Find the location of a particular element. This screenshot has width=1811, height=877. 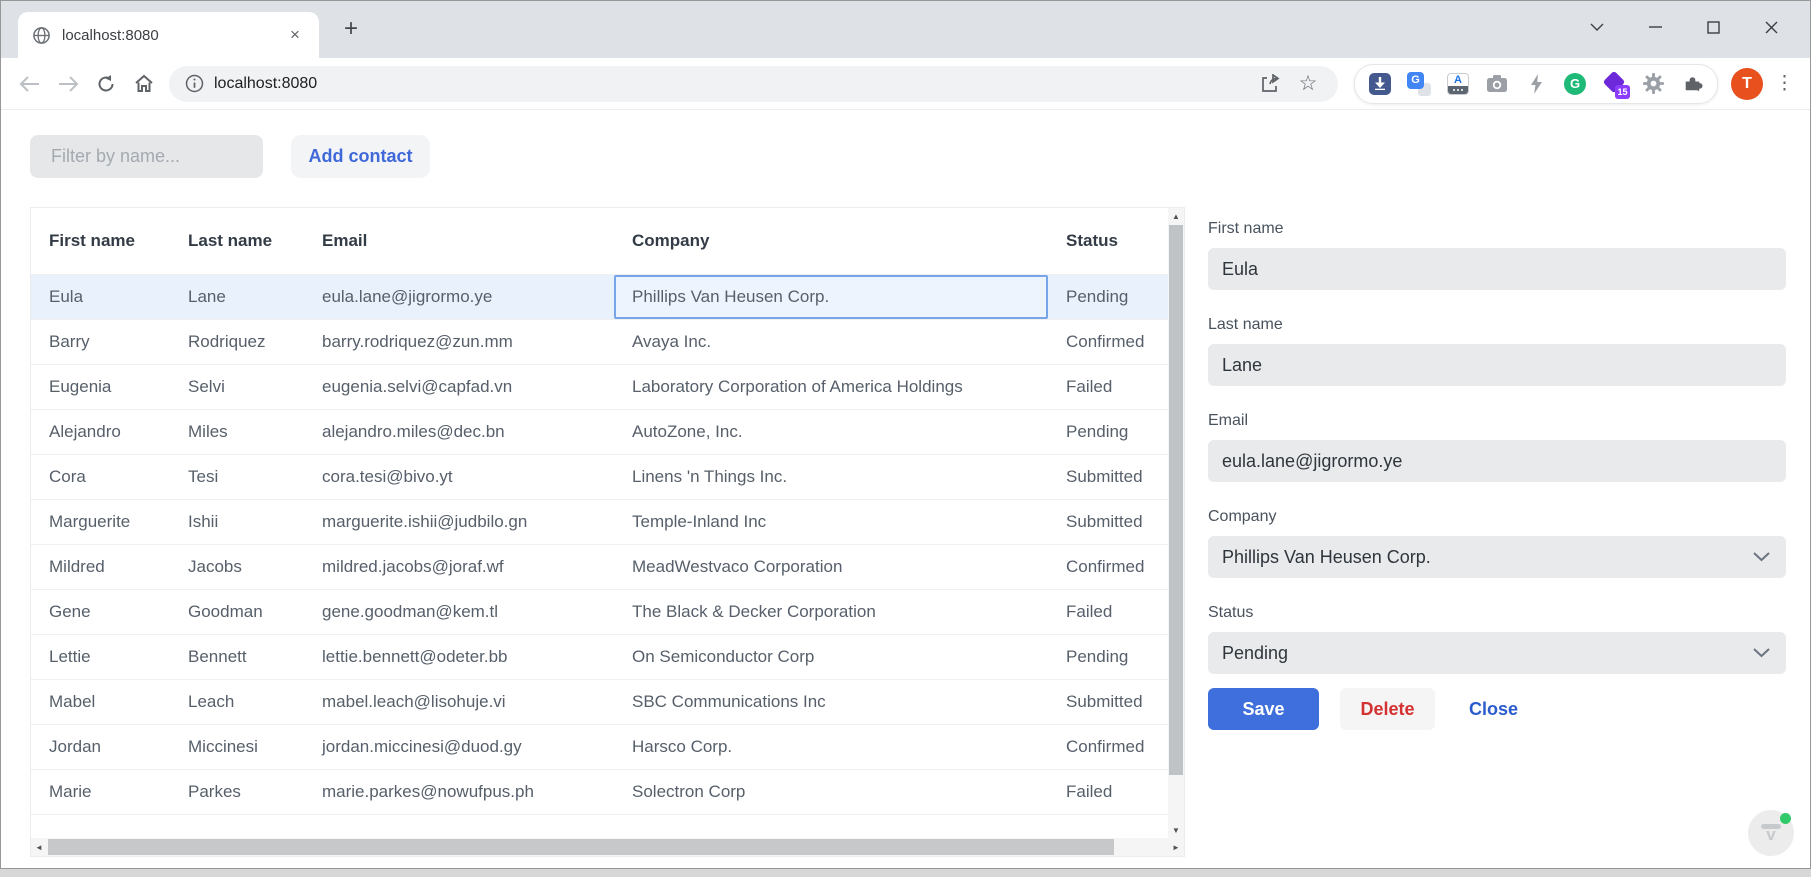

scroll-left-icon: ◄ is located at coordinates (39, 847).